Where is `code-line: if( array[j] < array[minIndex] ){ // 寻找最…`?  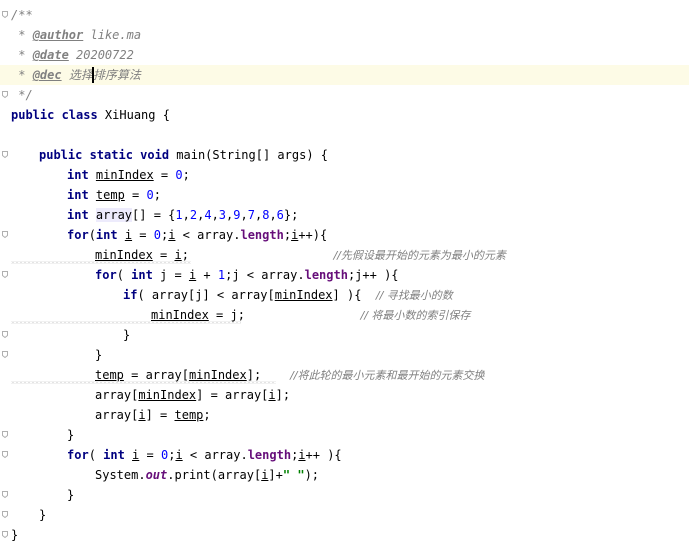 code-line: if( array[j] < array[minIndex] ){ // 寻找最… is located at coordinates (344, 295).